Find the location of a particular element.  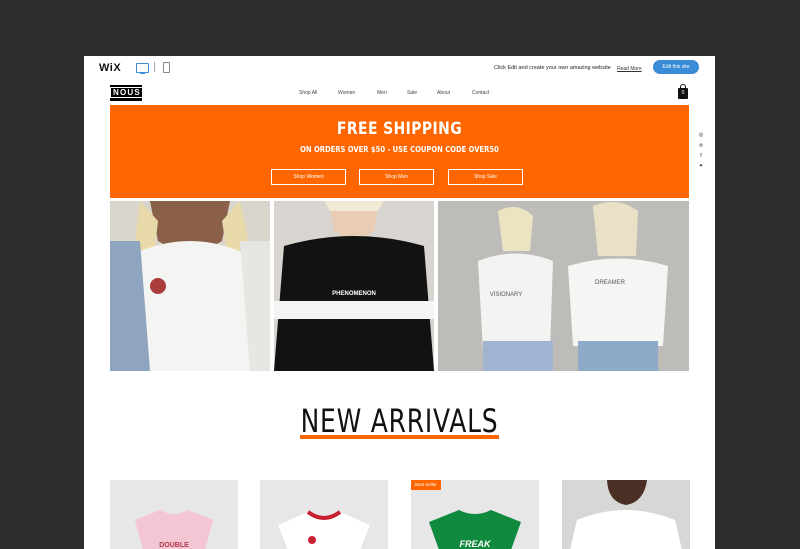

nav-women: Women is located at coordinates (346, 93).